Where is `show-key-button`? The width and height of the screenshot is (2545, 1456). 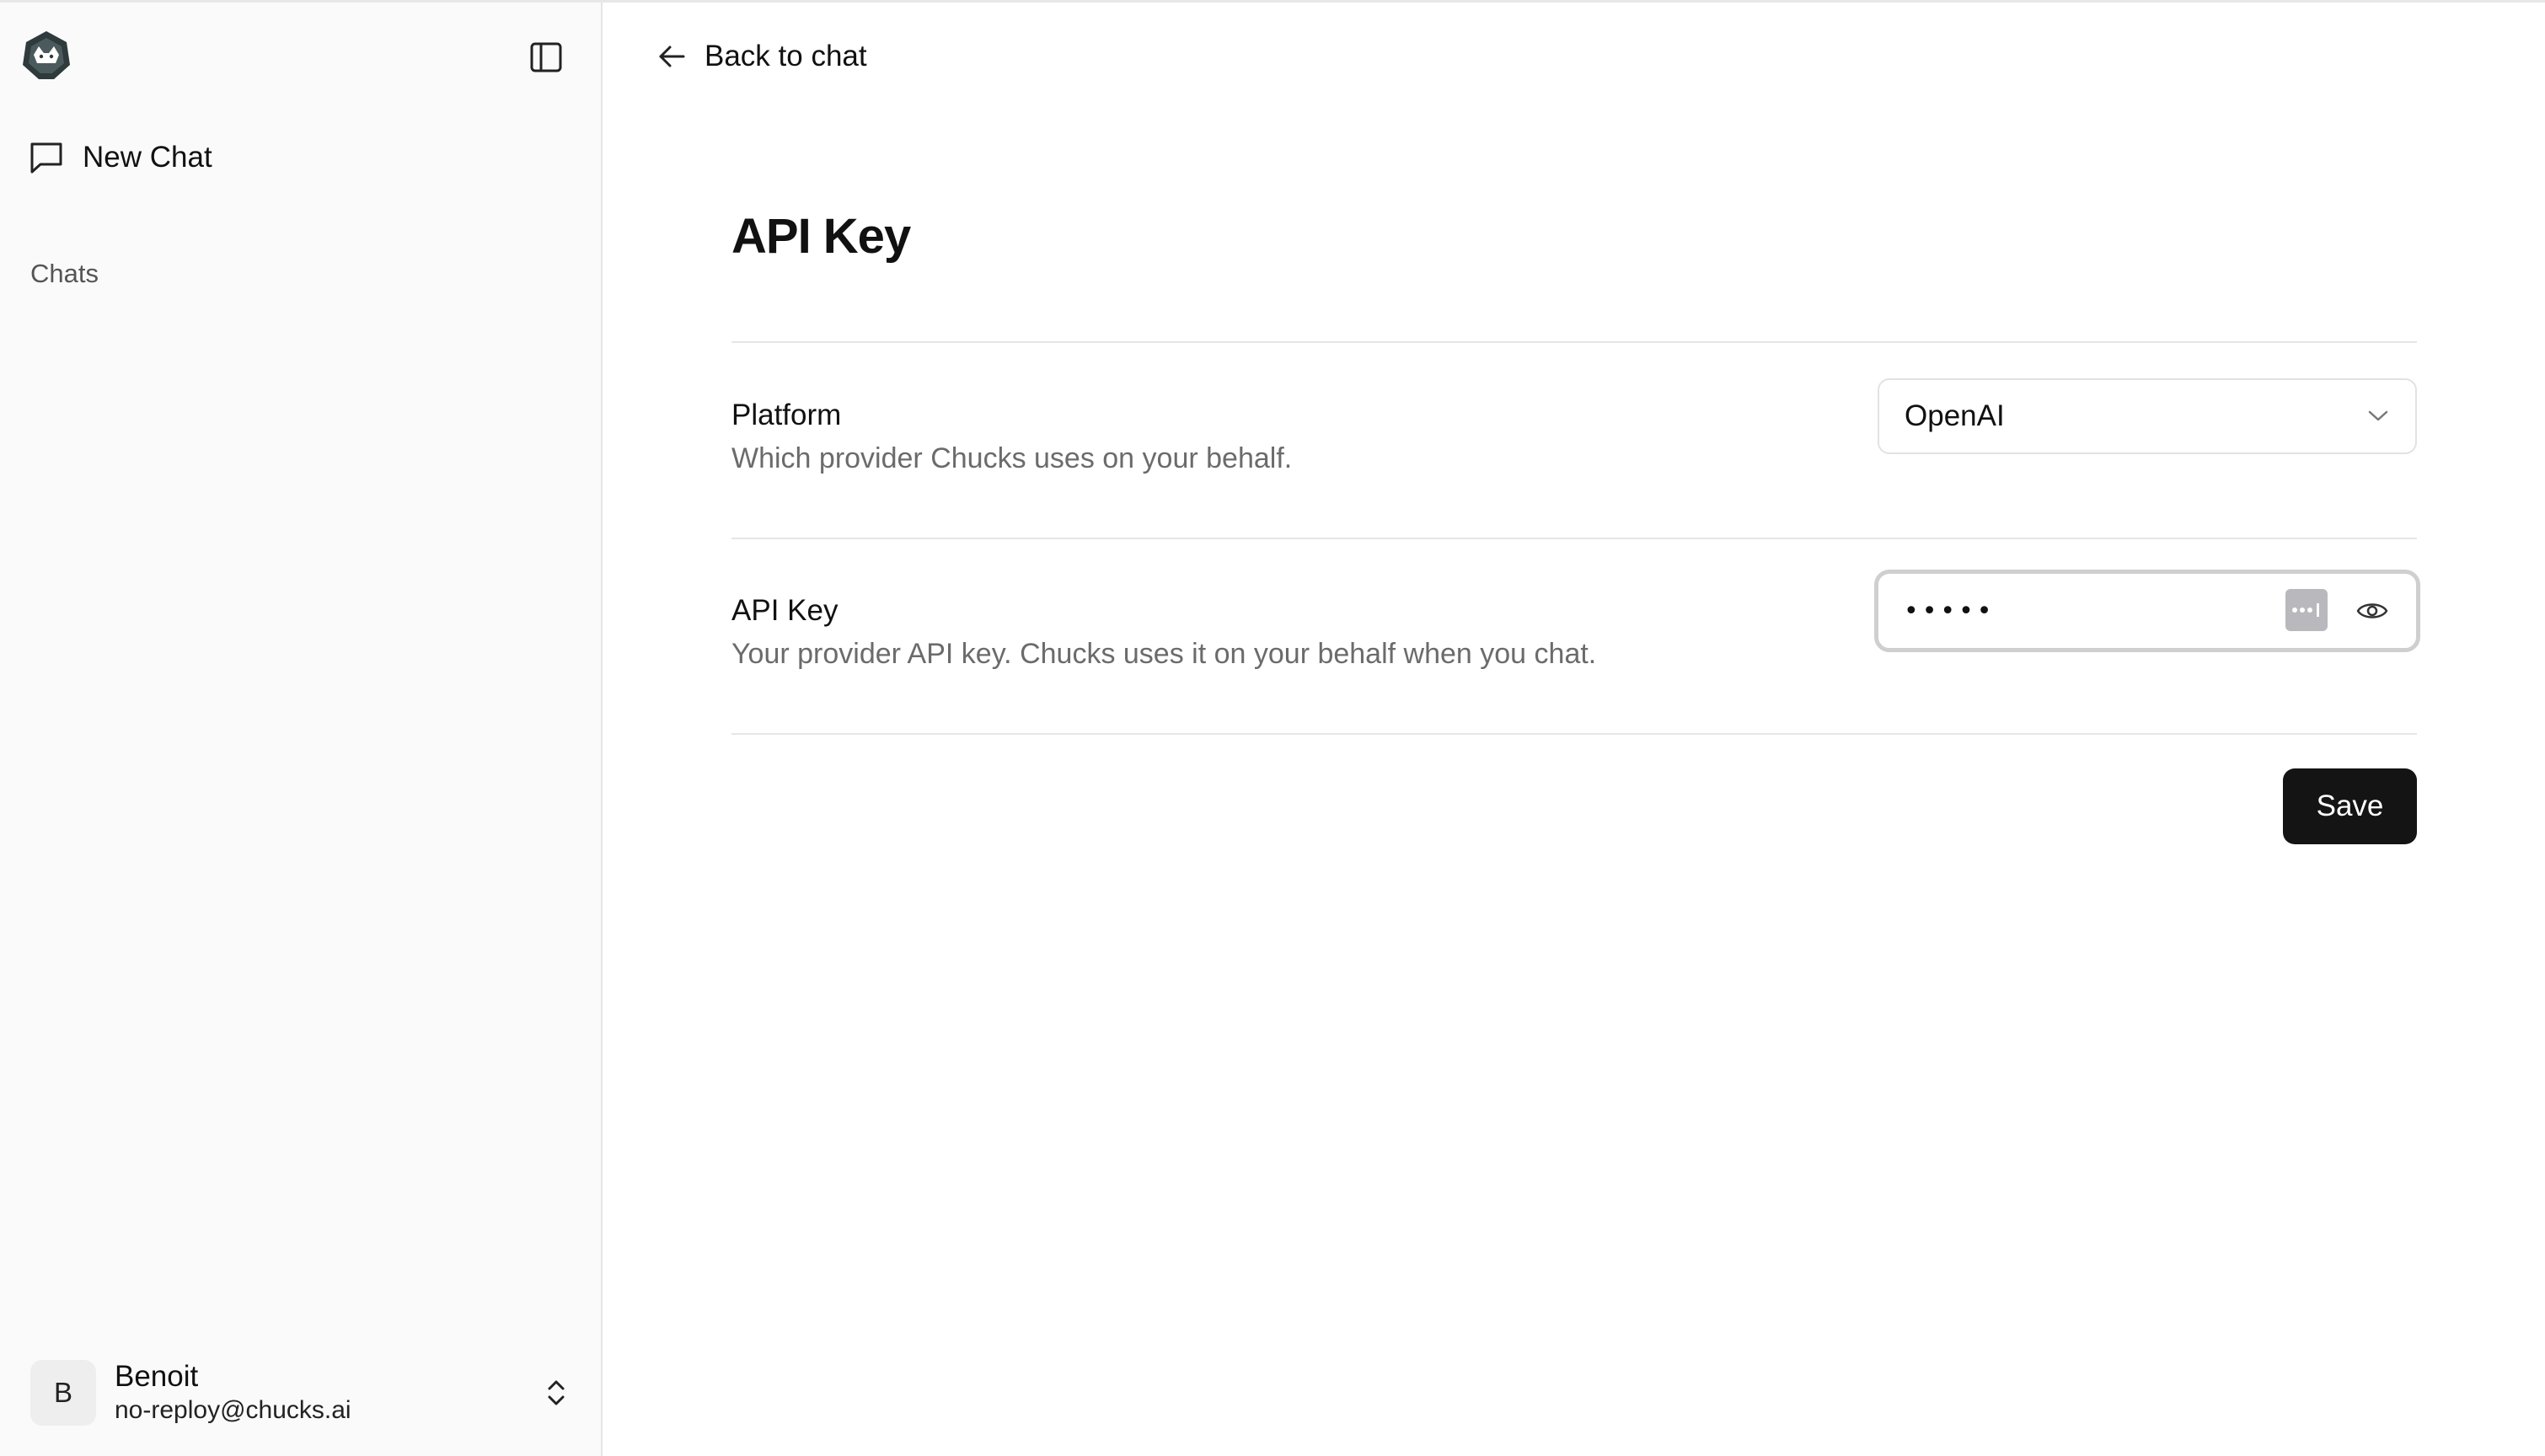
show-key-button is located at coordinates (2372, 611).